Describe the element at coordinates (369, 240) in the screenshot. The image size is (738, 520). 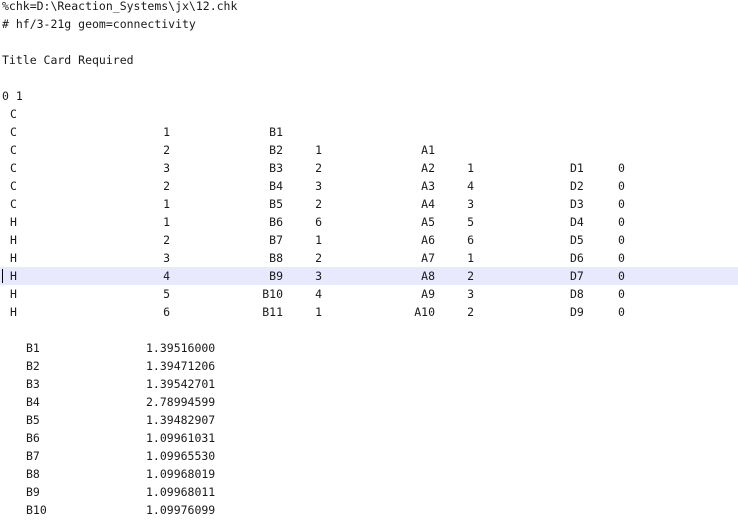
I see `zmatrix-line: H 2 B7 1 A6 6 D5 0` at that location.